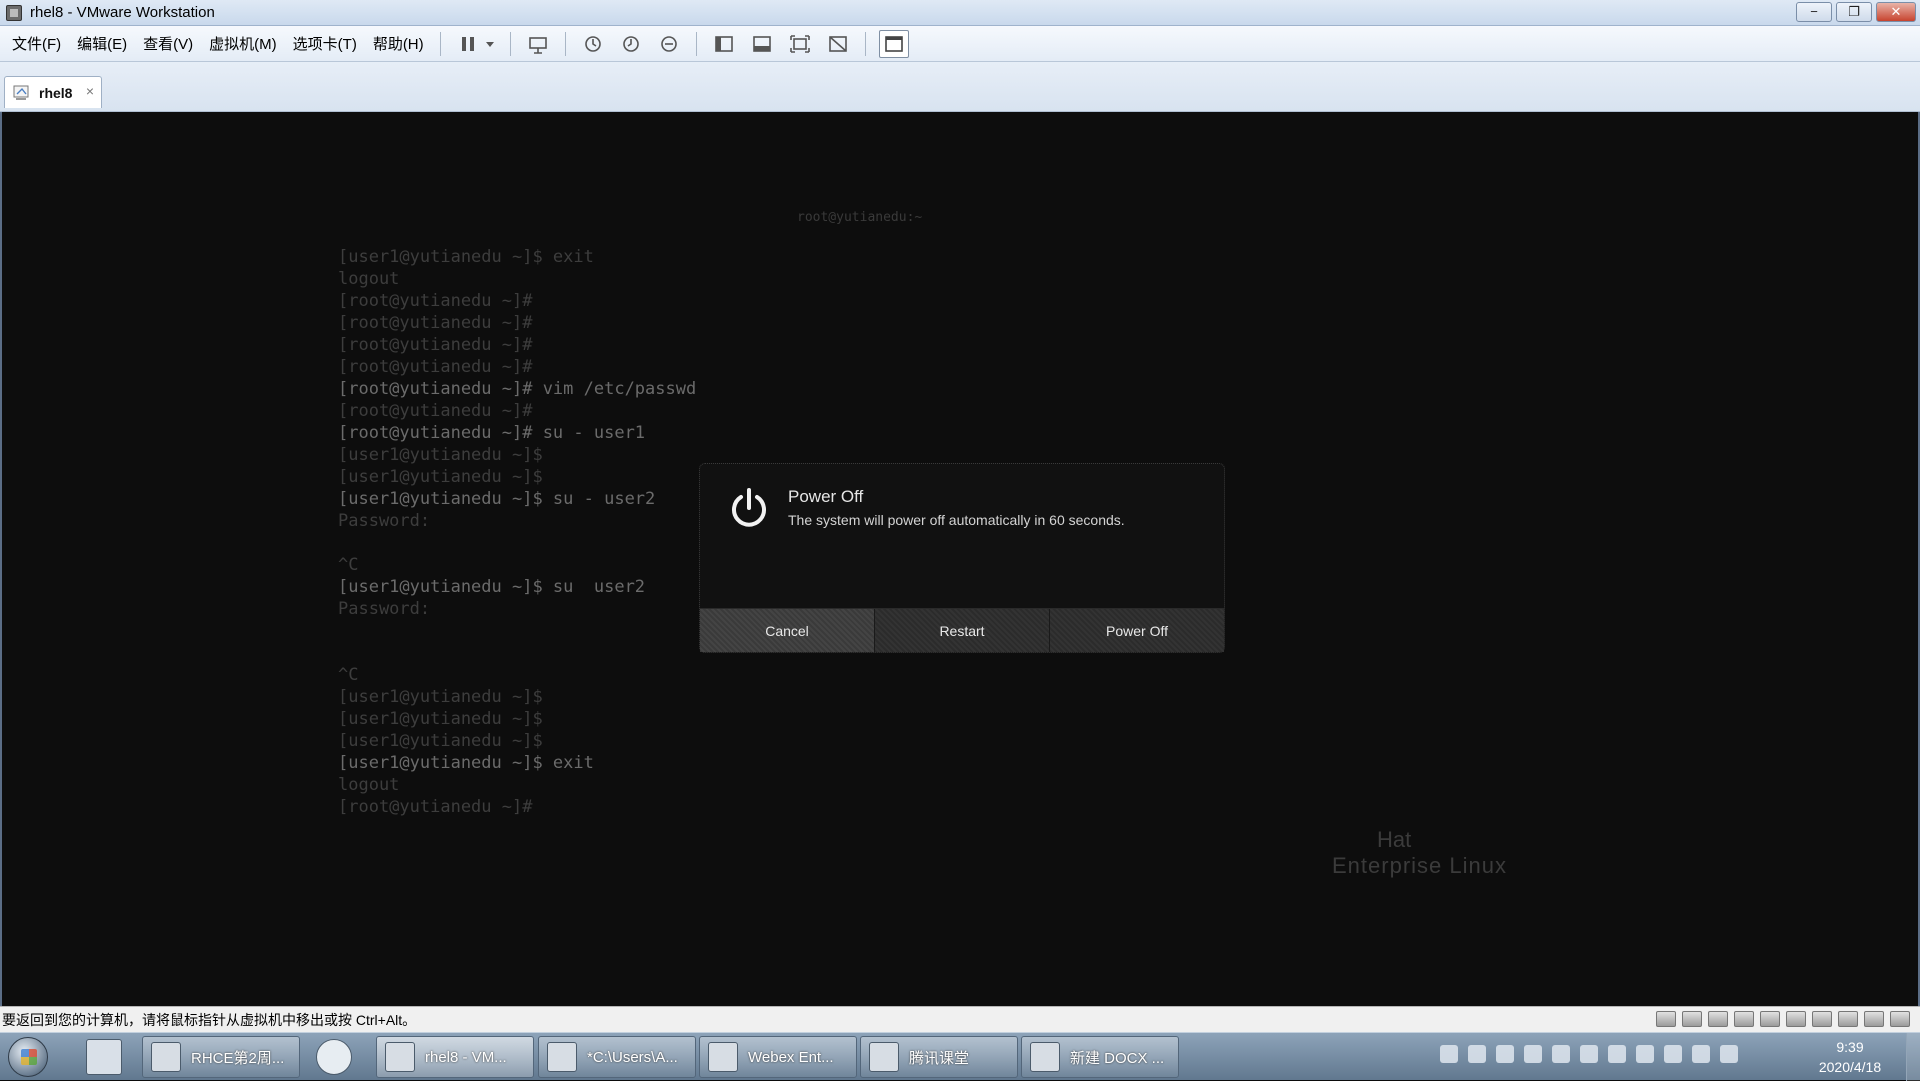 This screenshot has height=1081, width=1920. What do you see at coordinates (1561, 1054) in the screenshot?
I see `chat-icon` at bounding box center [1561, 1054].